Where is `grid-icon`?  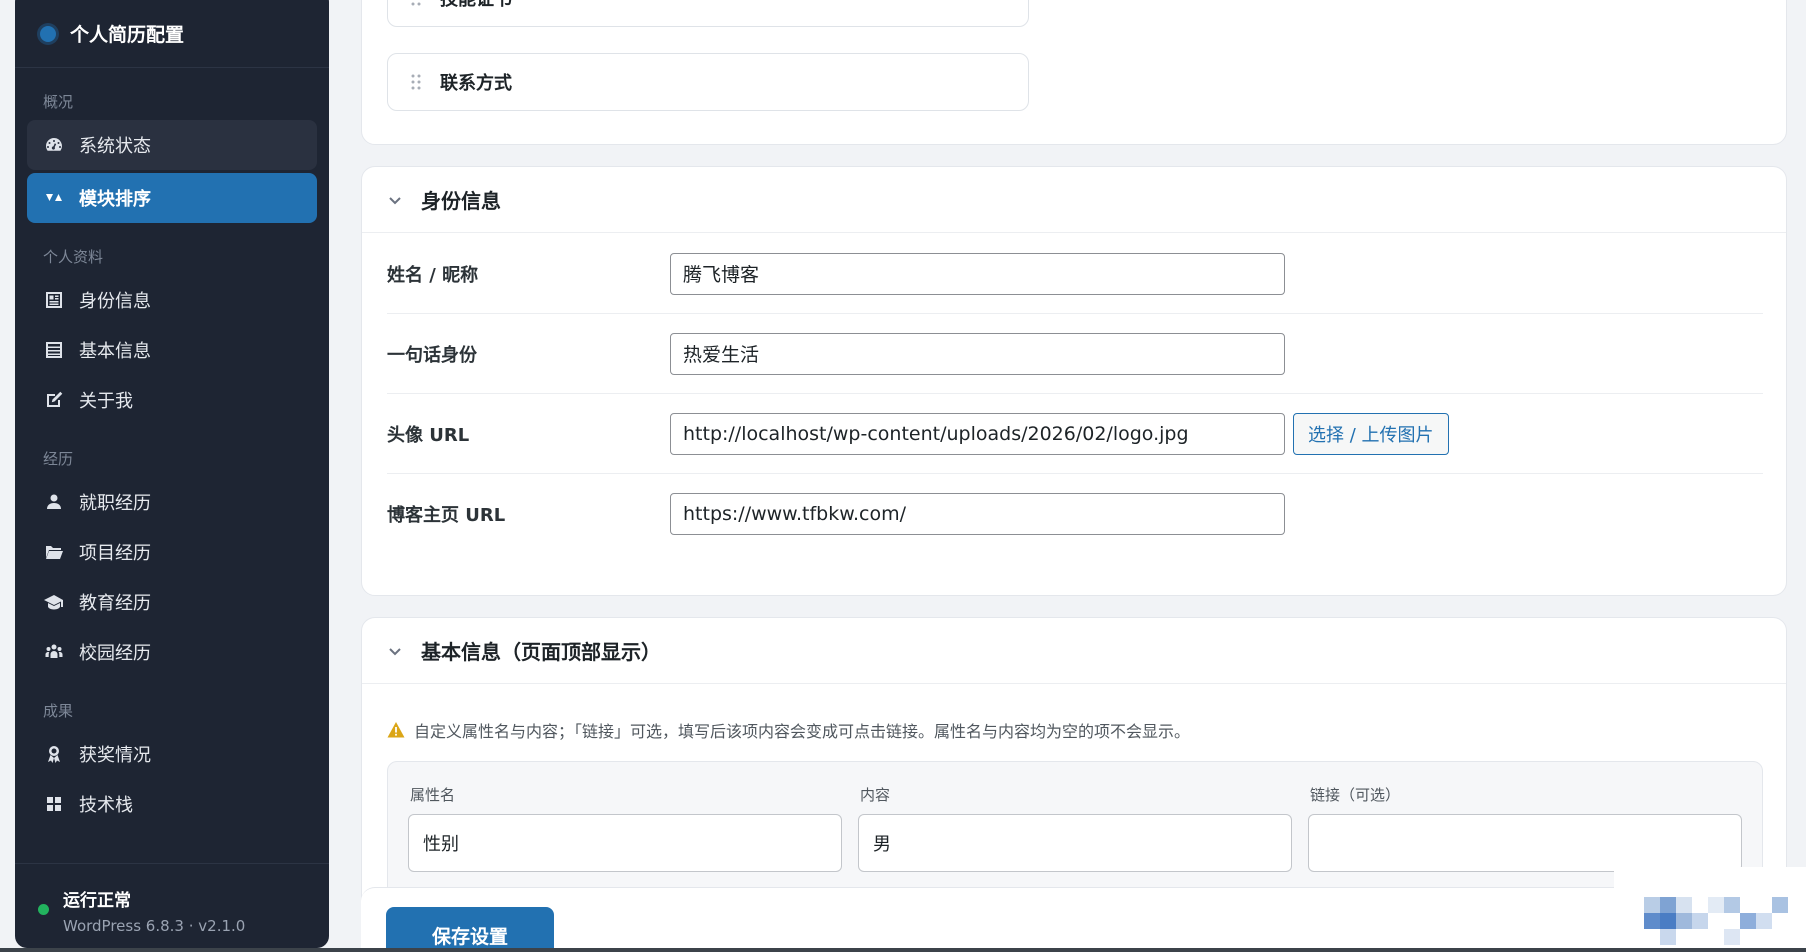 grid-icon is located at coordinates (54, 804).